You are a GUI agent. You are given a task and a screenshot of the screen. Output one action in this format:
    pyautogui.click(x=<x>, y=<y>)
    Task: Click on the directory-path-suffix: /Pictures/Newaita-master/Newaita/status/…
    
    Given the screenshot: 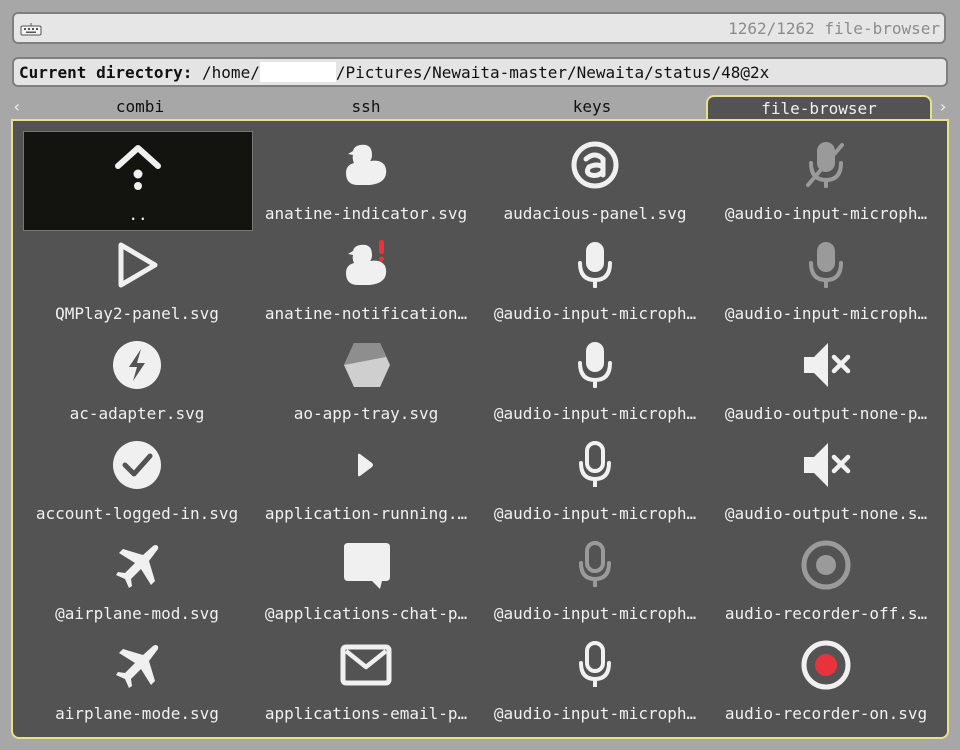 What is the action you would take?
    pyautogui.click(x=552, y=72)
    